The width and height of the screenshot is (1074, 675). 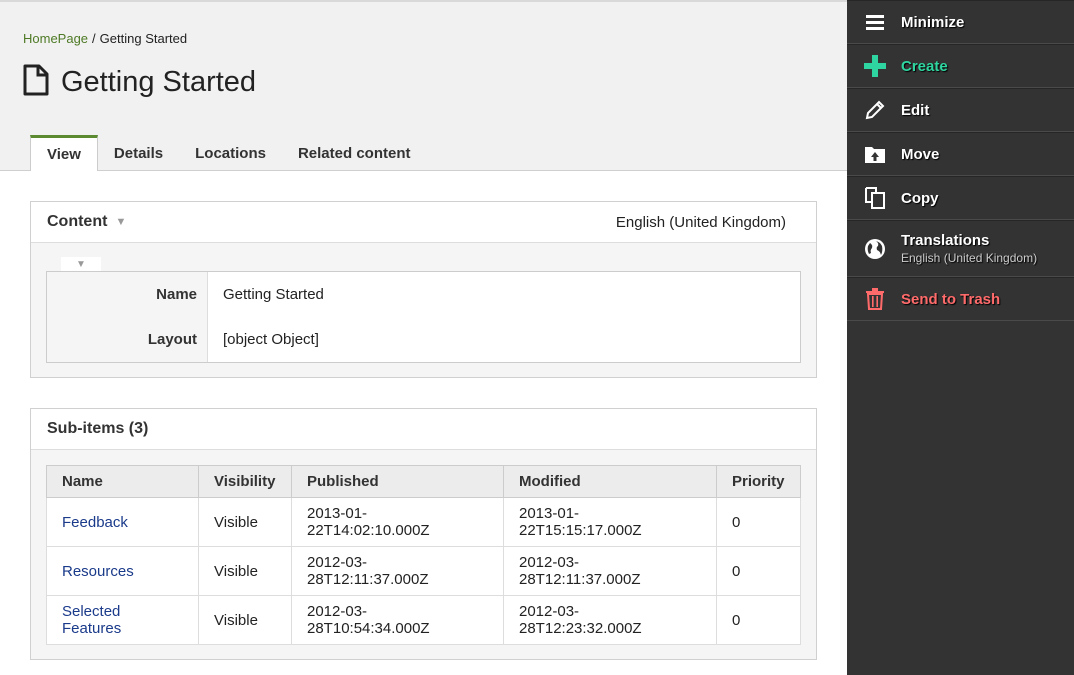 I want to click on column-header-published: Published, so click(x=397, y=481).